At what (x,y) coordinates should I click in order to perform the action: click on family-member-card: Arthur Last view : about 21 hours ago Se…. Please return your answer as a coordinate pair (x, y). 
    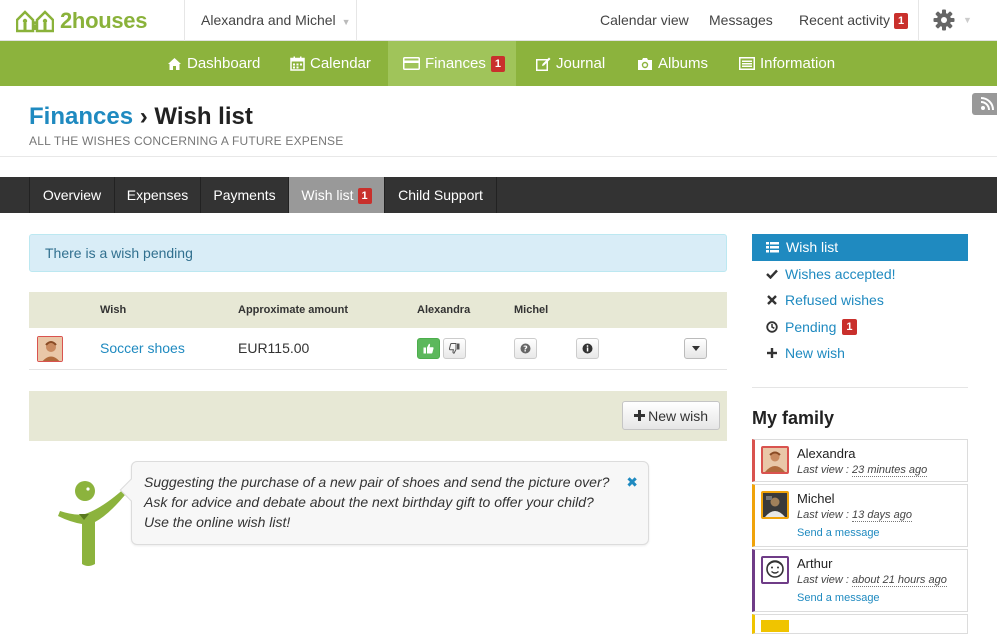
    Looking at the image, I should click on (860, 580).